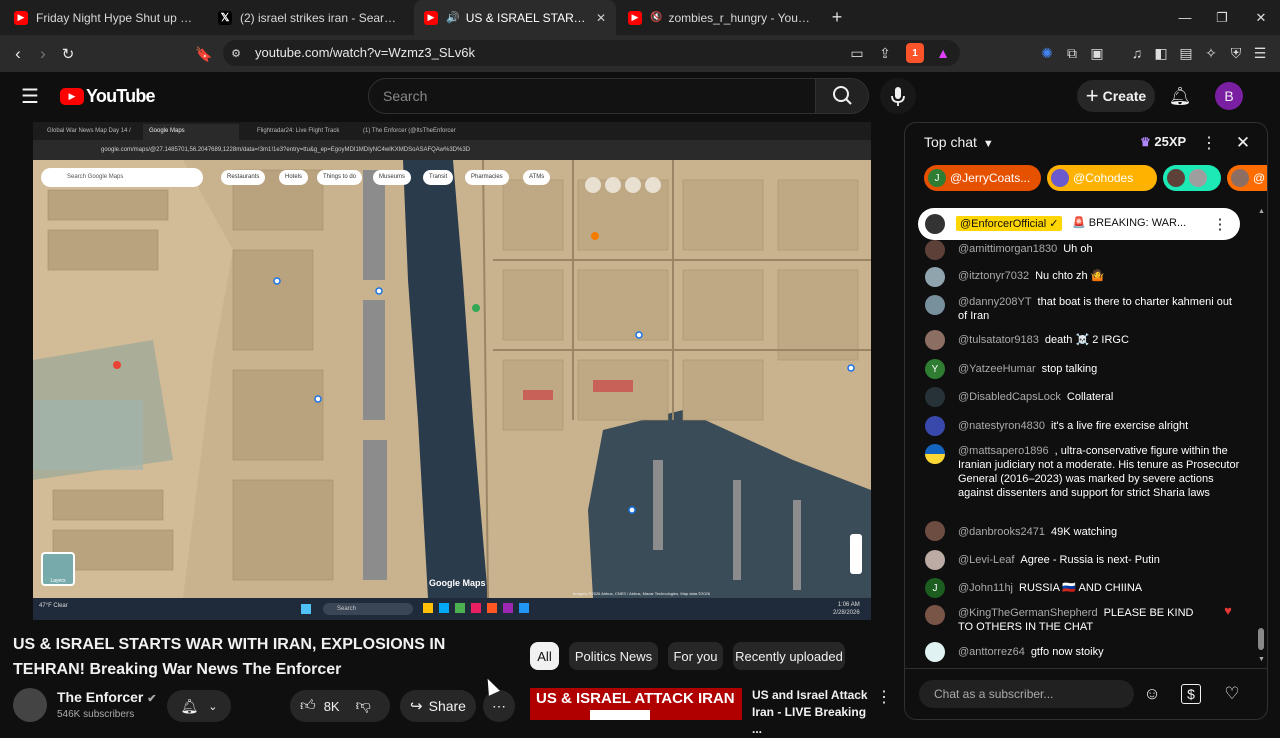  Describe the element at coordinates (1261, 211) in the screenshot. I see `scroll-up-icon: ▲` at that location.